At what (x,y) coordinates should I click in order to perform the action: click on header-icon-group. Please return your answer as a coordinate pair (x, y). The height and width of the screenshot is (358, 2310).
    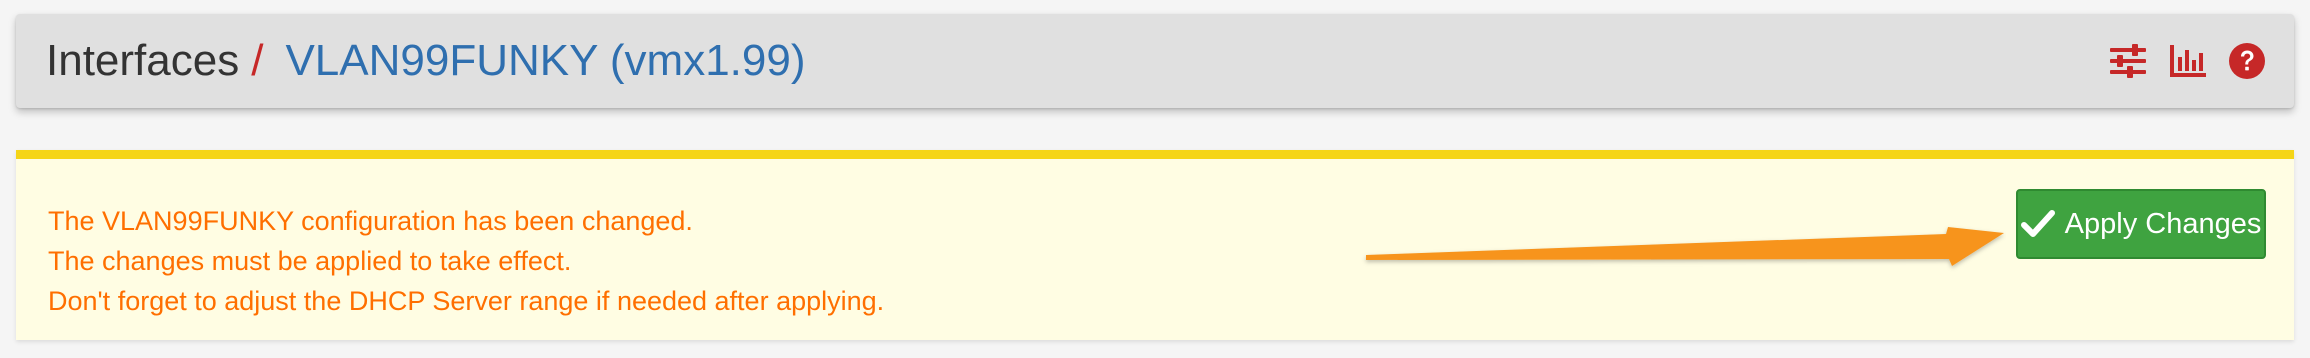
    Looking at the image, I should click on (2187, 61).